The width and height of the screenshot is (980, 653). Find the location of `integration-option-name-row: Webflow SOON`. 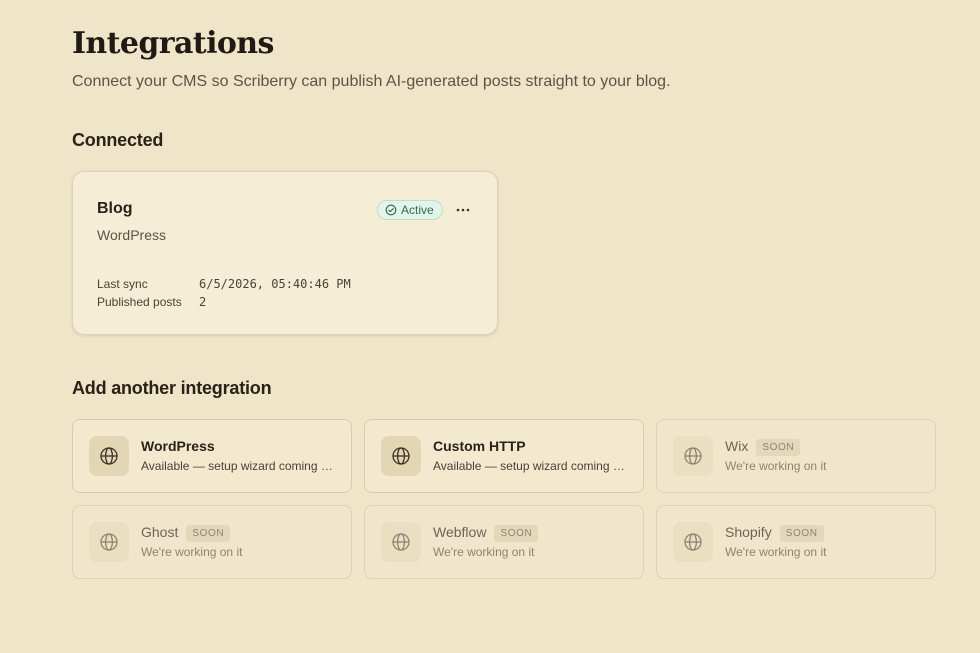

integration-option-name-row: Webflow SOON is located at coordinates (486, 533).